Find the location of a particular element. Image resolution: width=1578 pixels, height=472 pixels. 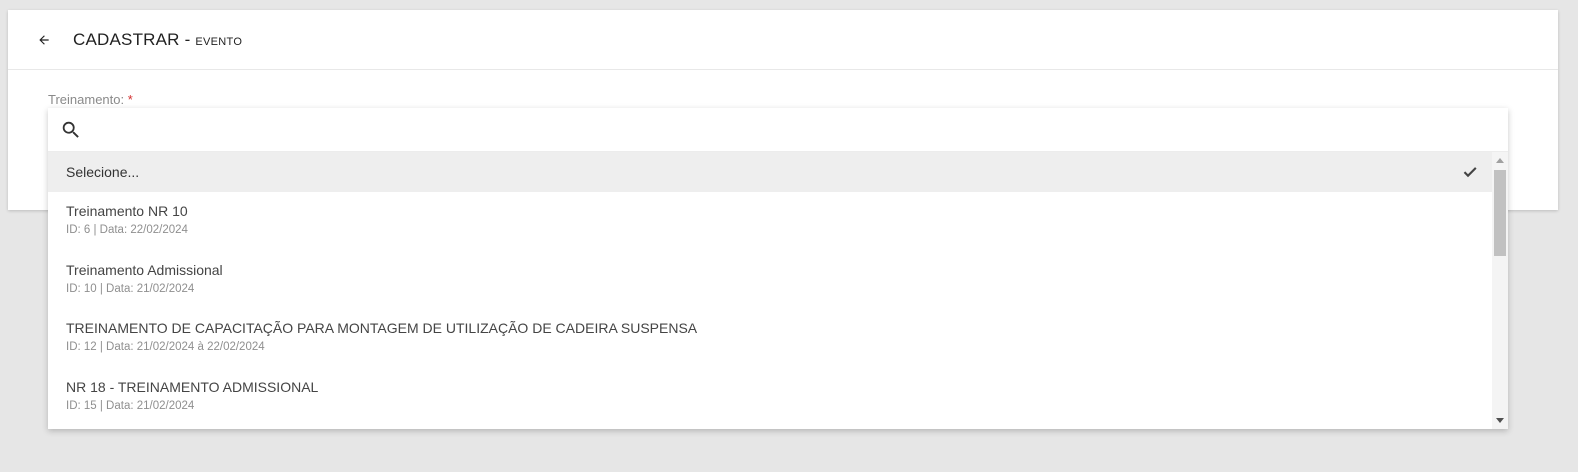

check-icon is located at coordinates (1470, 172).